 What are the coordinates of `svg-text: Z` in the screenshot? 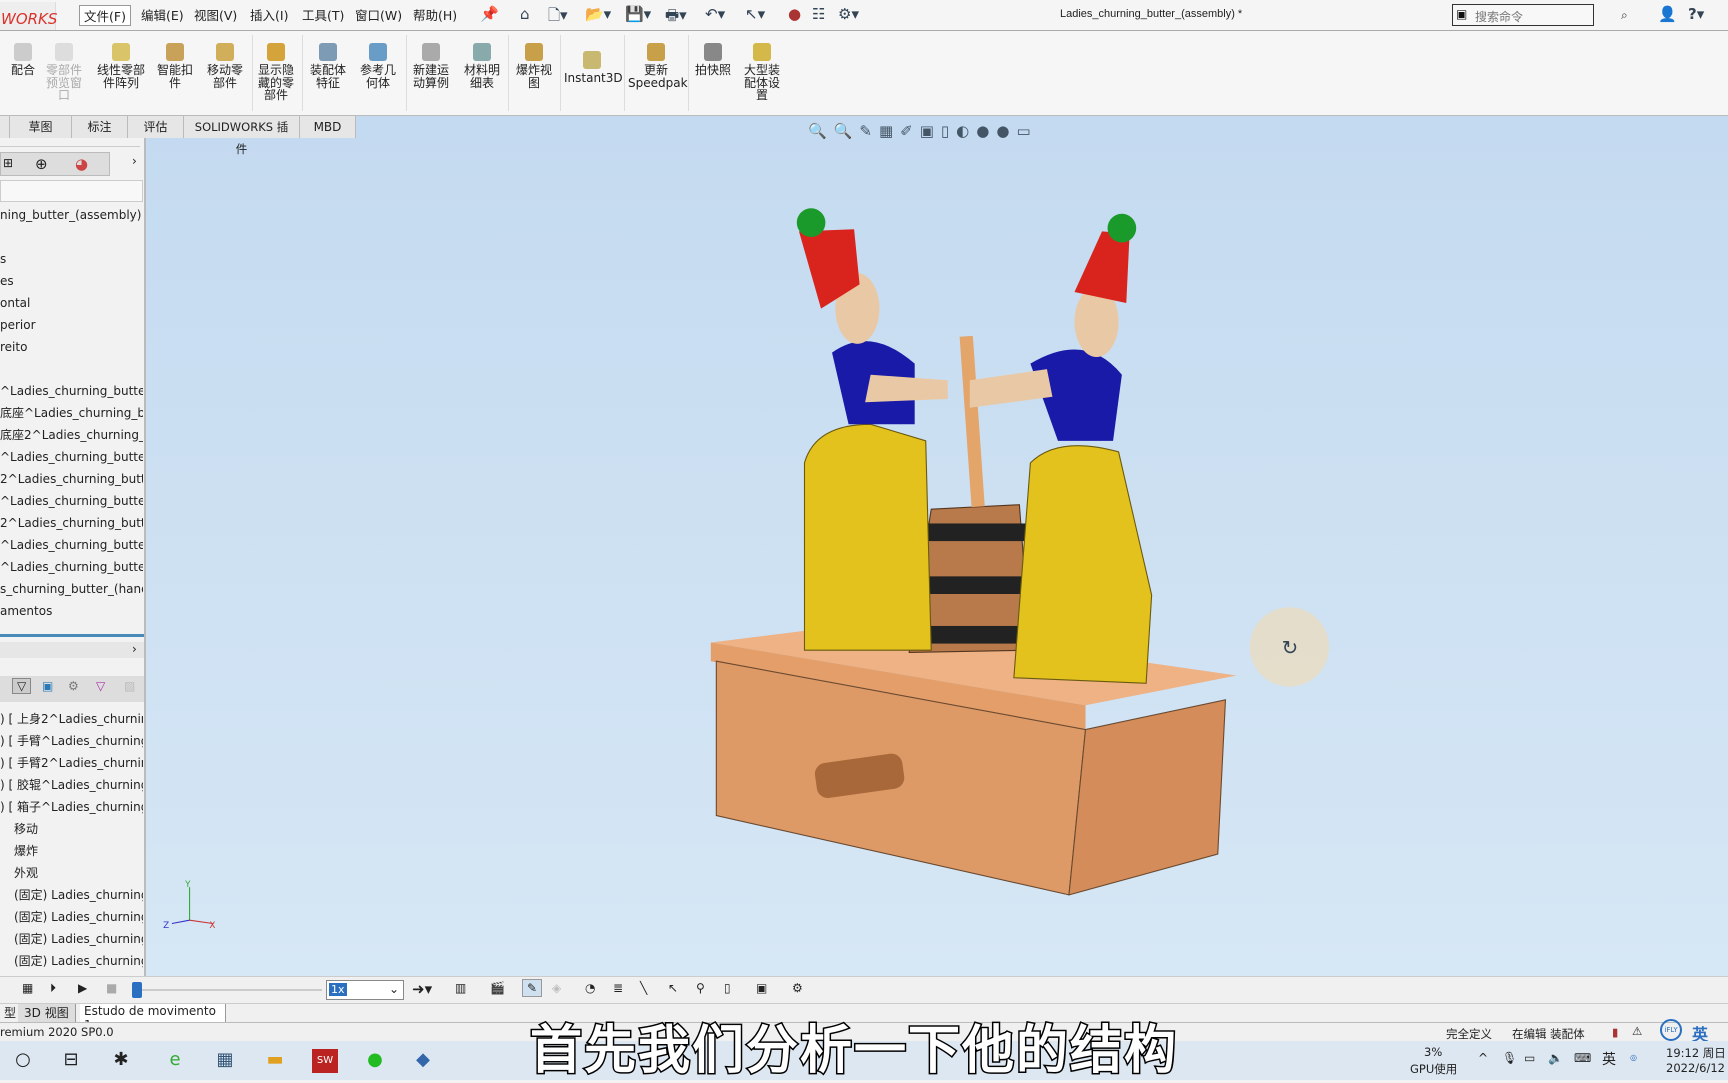 It's located at (166, 926).